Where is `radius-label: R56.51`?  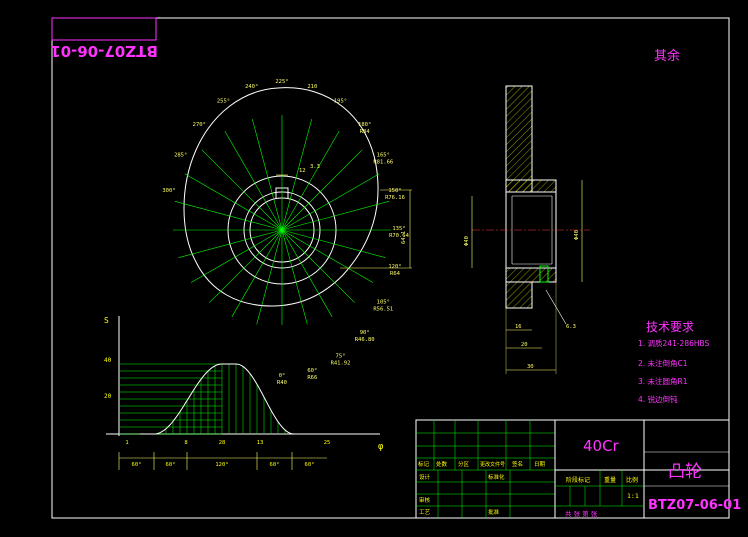
radius-label: R56.51 is located at coordinates (383, 310).